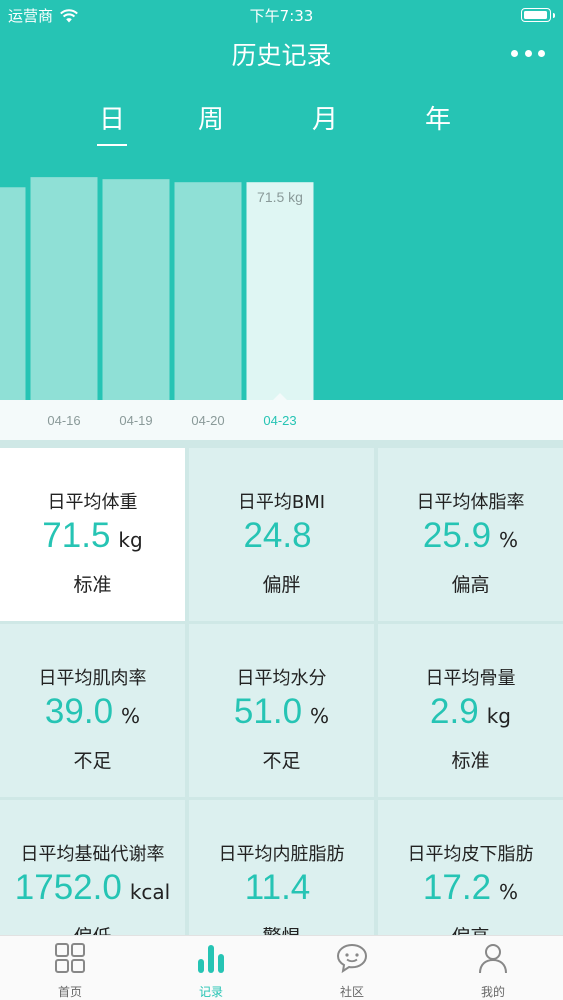 Image resolution: width=563 pixels, height=1000 pixels. What do you see at coordinates (352, 958) in the screenshot?
I see `chat-bubble-icon` at bounding box center [352, 958].